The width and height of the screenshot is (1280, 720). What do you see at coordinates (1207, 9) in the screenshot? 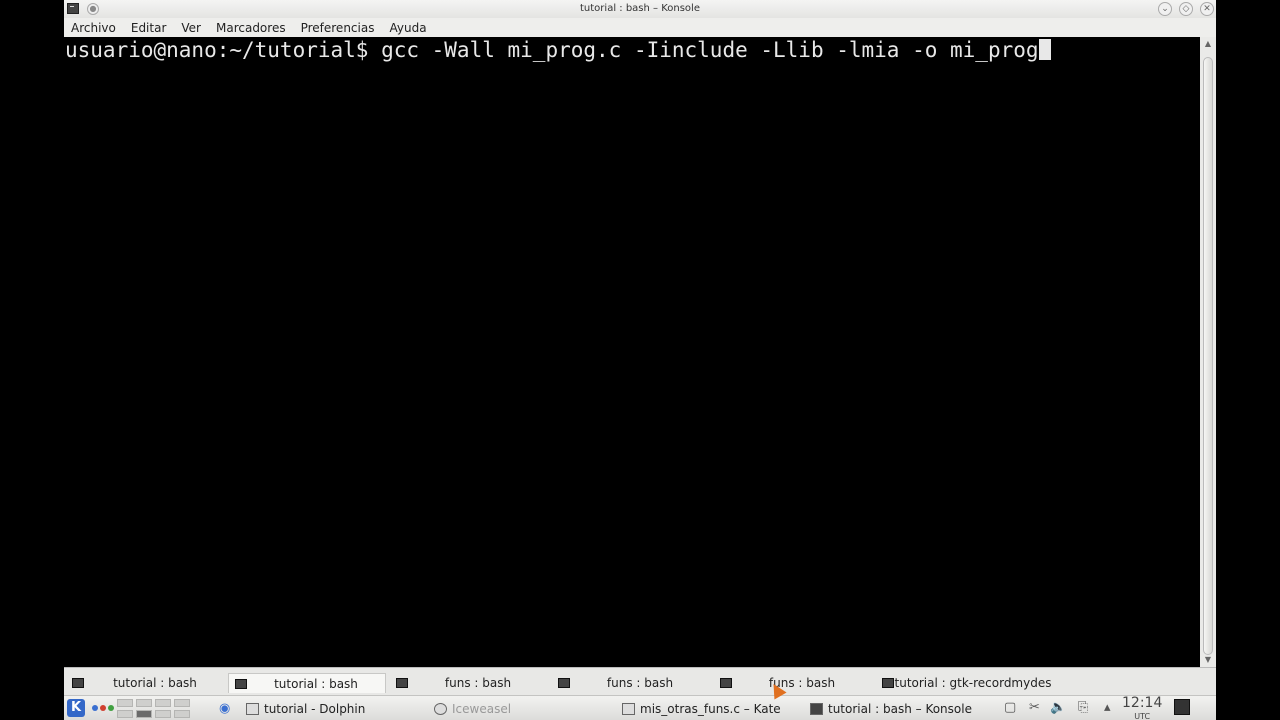
I see `close-icon: ✕` at bounding box center [1207, 9].